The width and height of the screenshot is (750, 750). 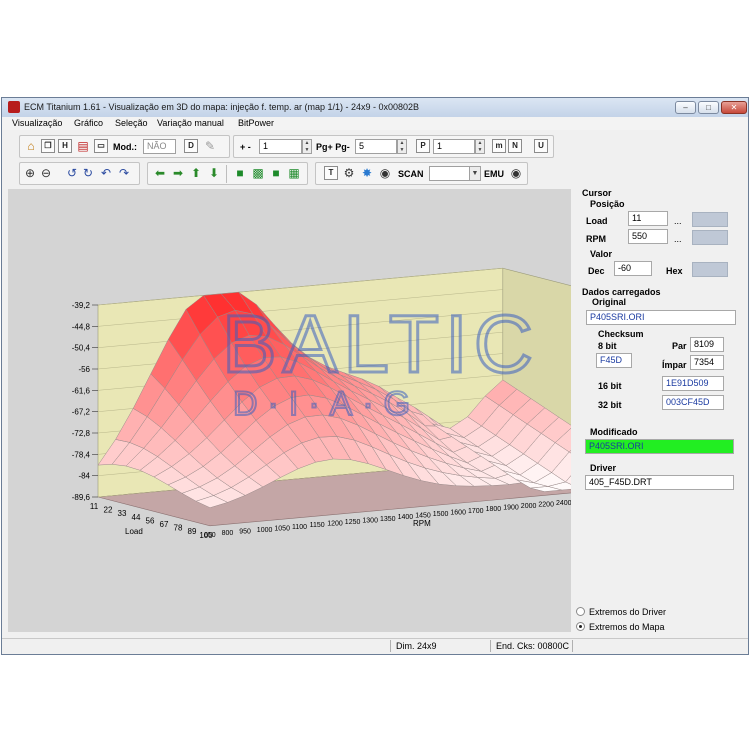 I want to click on target-icon: ◉, so click(x=385, y=173).